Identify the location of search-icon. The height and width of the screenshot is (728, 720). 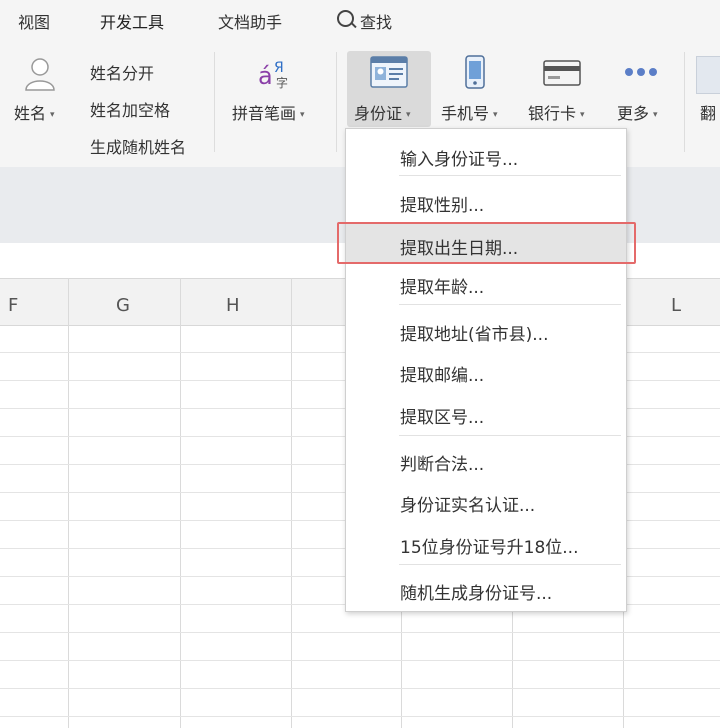
(345, 18).